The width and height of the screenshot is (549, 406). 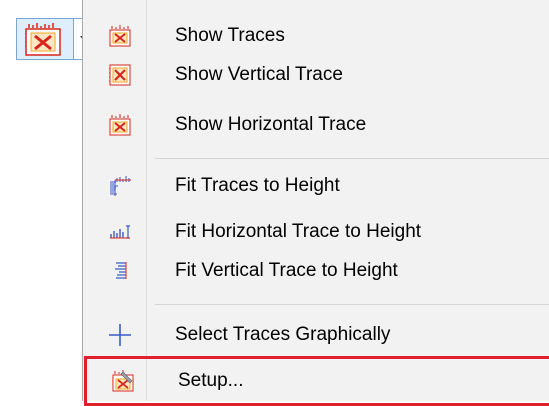 What do you see at coordinates (120, 335) in the screenshot?
I see `crosshair-icon` at bounding box center [120, 335].